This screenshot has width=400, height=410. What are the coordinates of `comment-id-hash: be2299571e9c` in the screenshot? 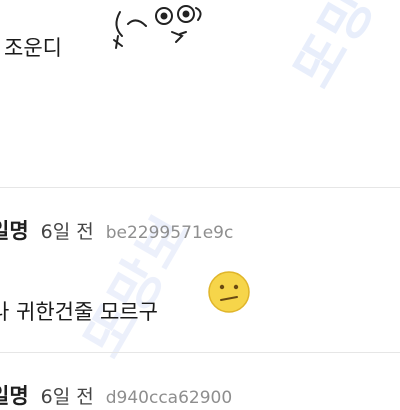 It's located at (169, 233).